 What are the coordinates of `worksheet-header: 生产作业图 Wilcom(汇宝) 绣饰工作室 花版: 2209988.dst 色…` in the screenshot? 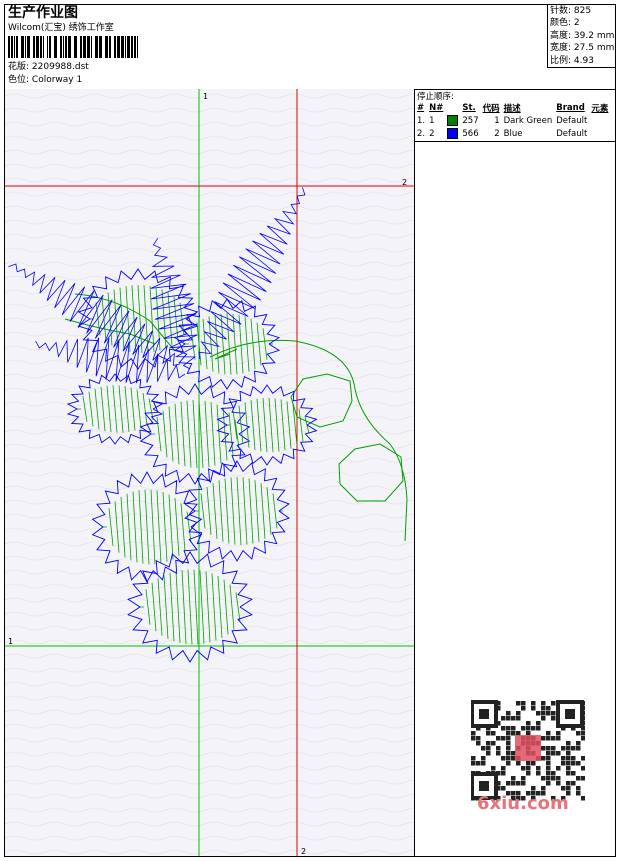 It's located at (310, 47).